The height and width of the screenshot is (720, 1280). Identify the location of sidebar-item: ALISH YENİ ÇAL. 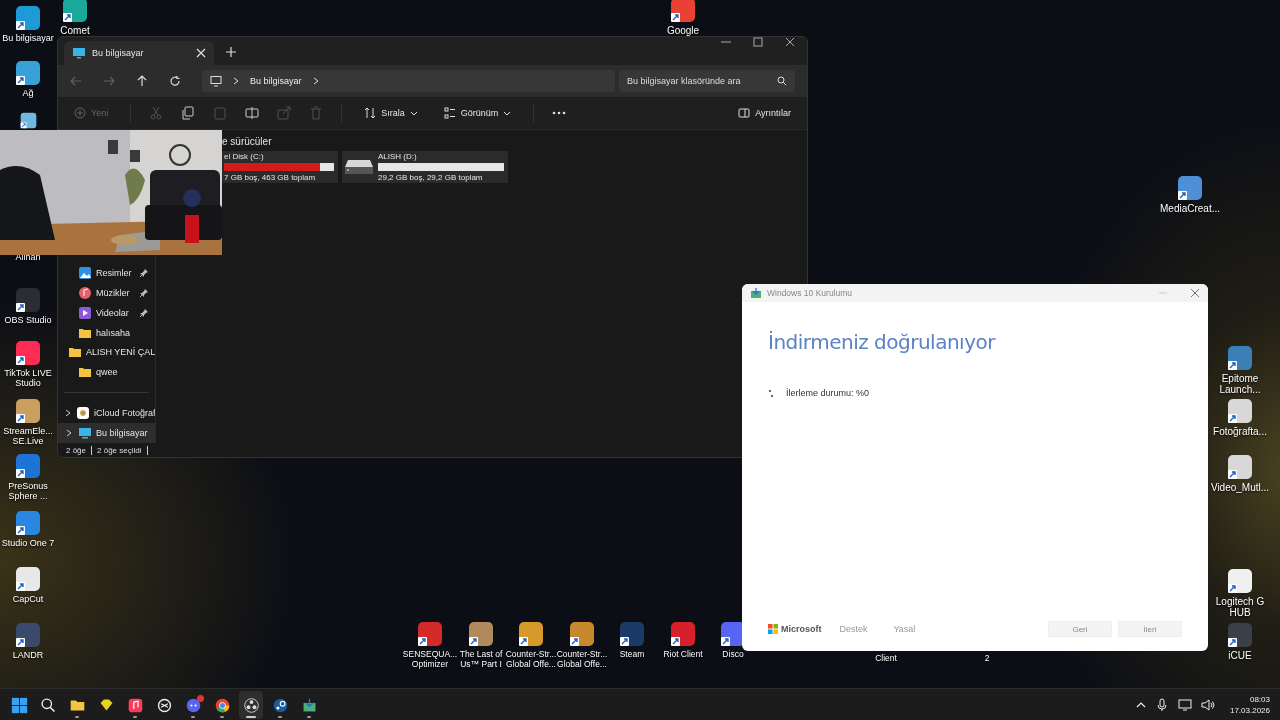
(106, 352).